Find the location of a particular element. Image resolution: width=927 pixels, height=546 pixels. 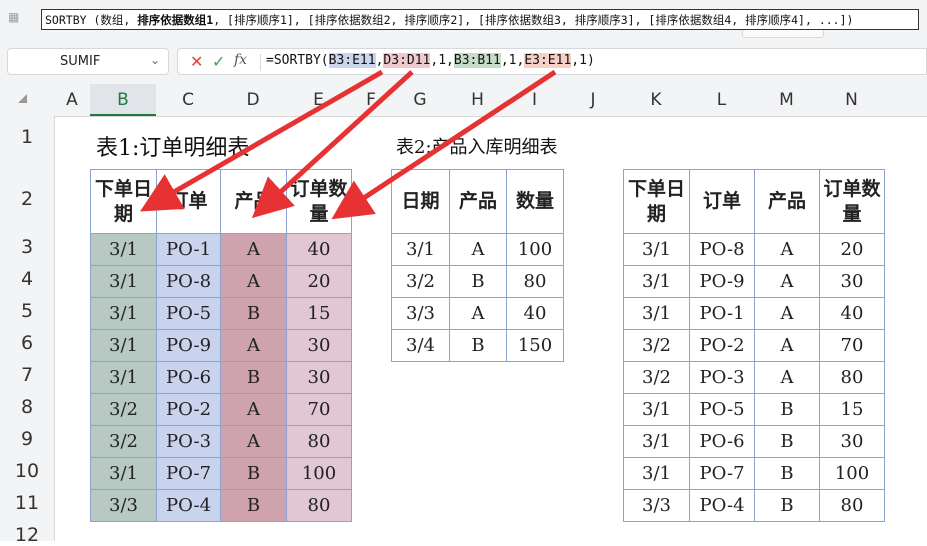

order-cell: 30 is located at coordinates (319, 377).